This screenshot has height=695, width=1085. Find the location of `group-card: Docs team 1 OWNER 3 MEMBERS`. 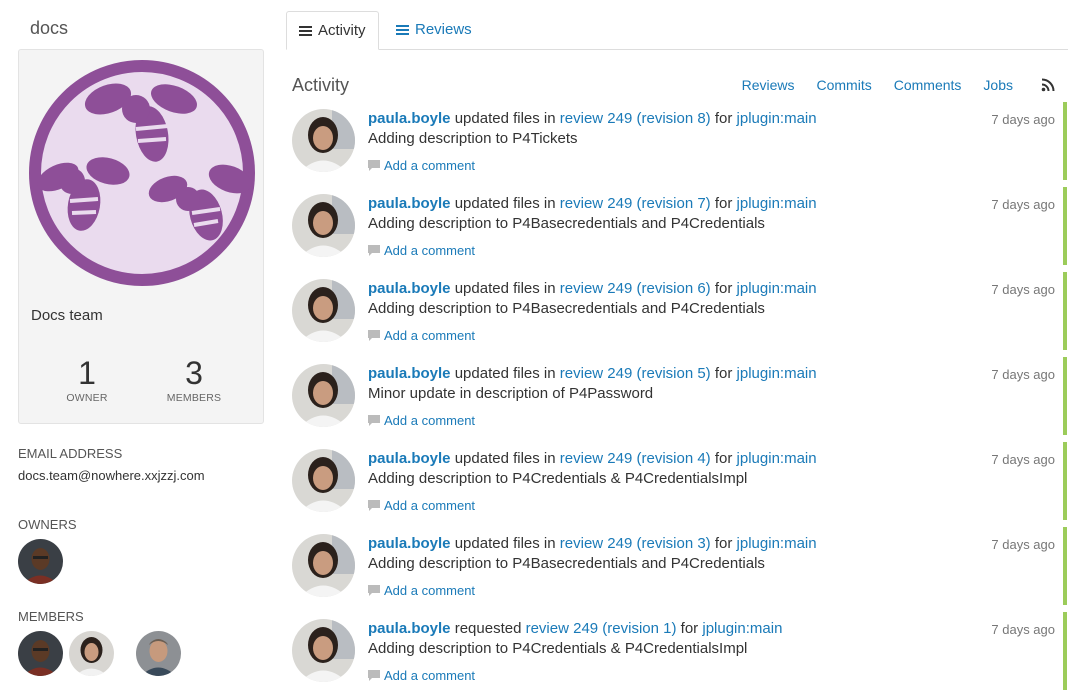

group-card: Docs team 1 OWNER 3 MEMBERS is located at coordinates (141, 236).